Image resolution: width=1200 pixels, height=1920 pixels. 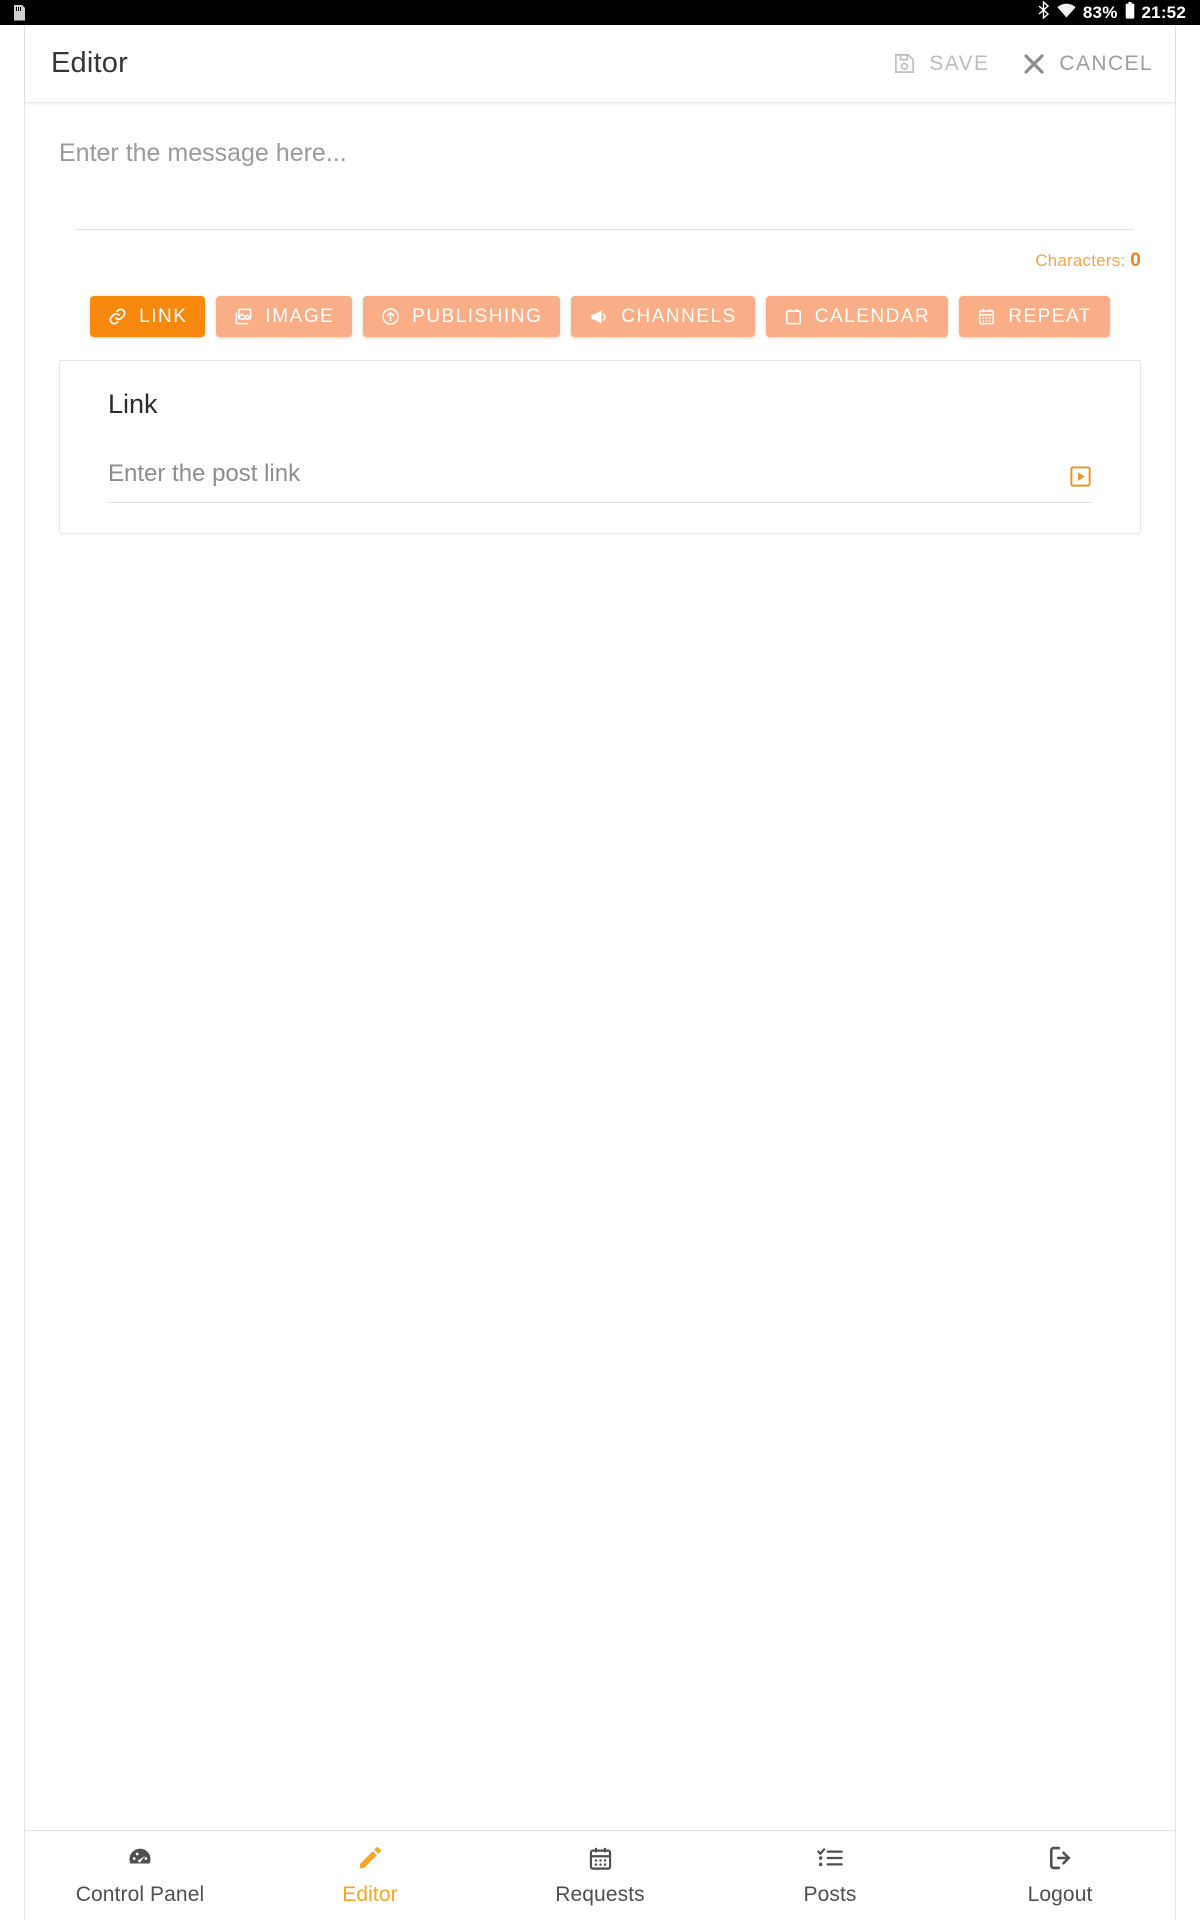 What do you see at coordinates (600, 1894) in the screenshot?
I see `nav-item-requests-label: Requests` at bounding box center [600, 1894].